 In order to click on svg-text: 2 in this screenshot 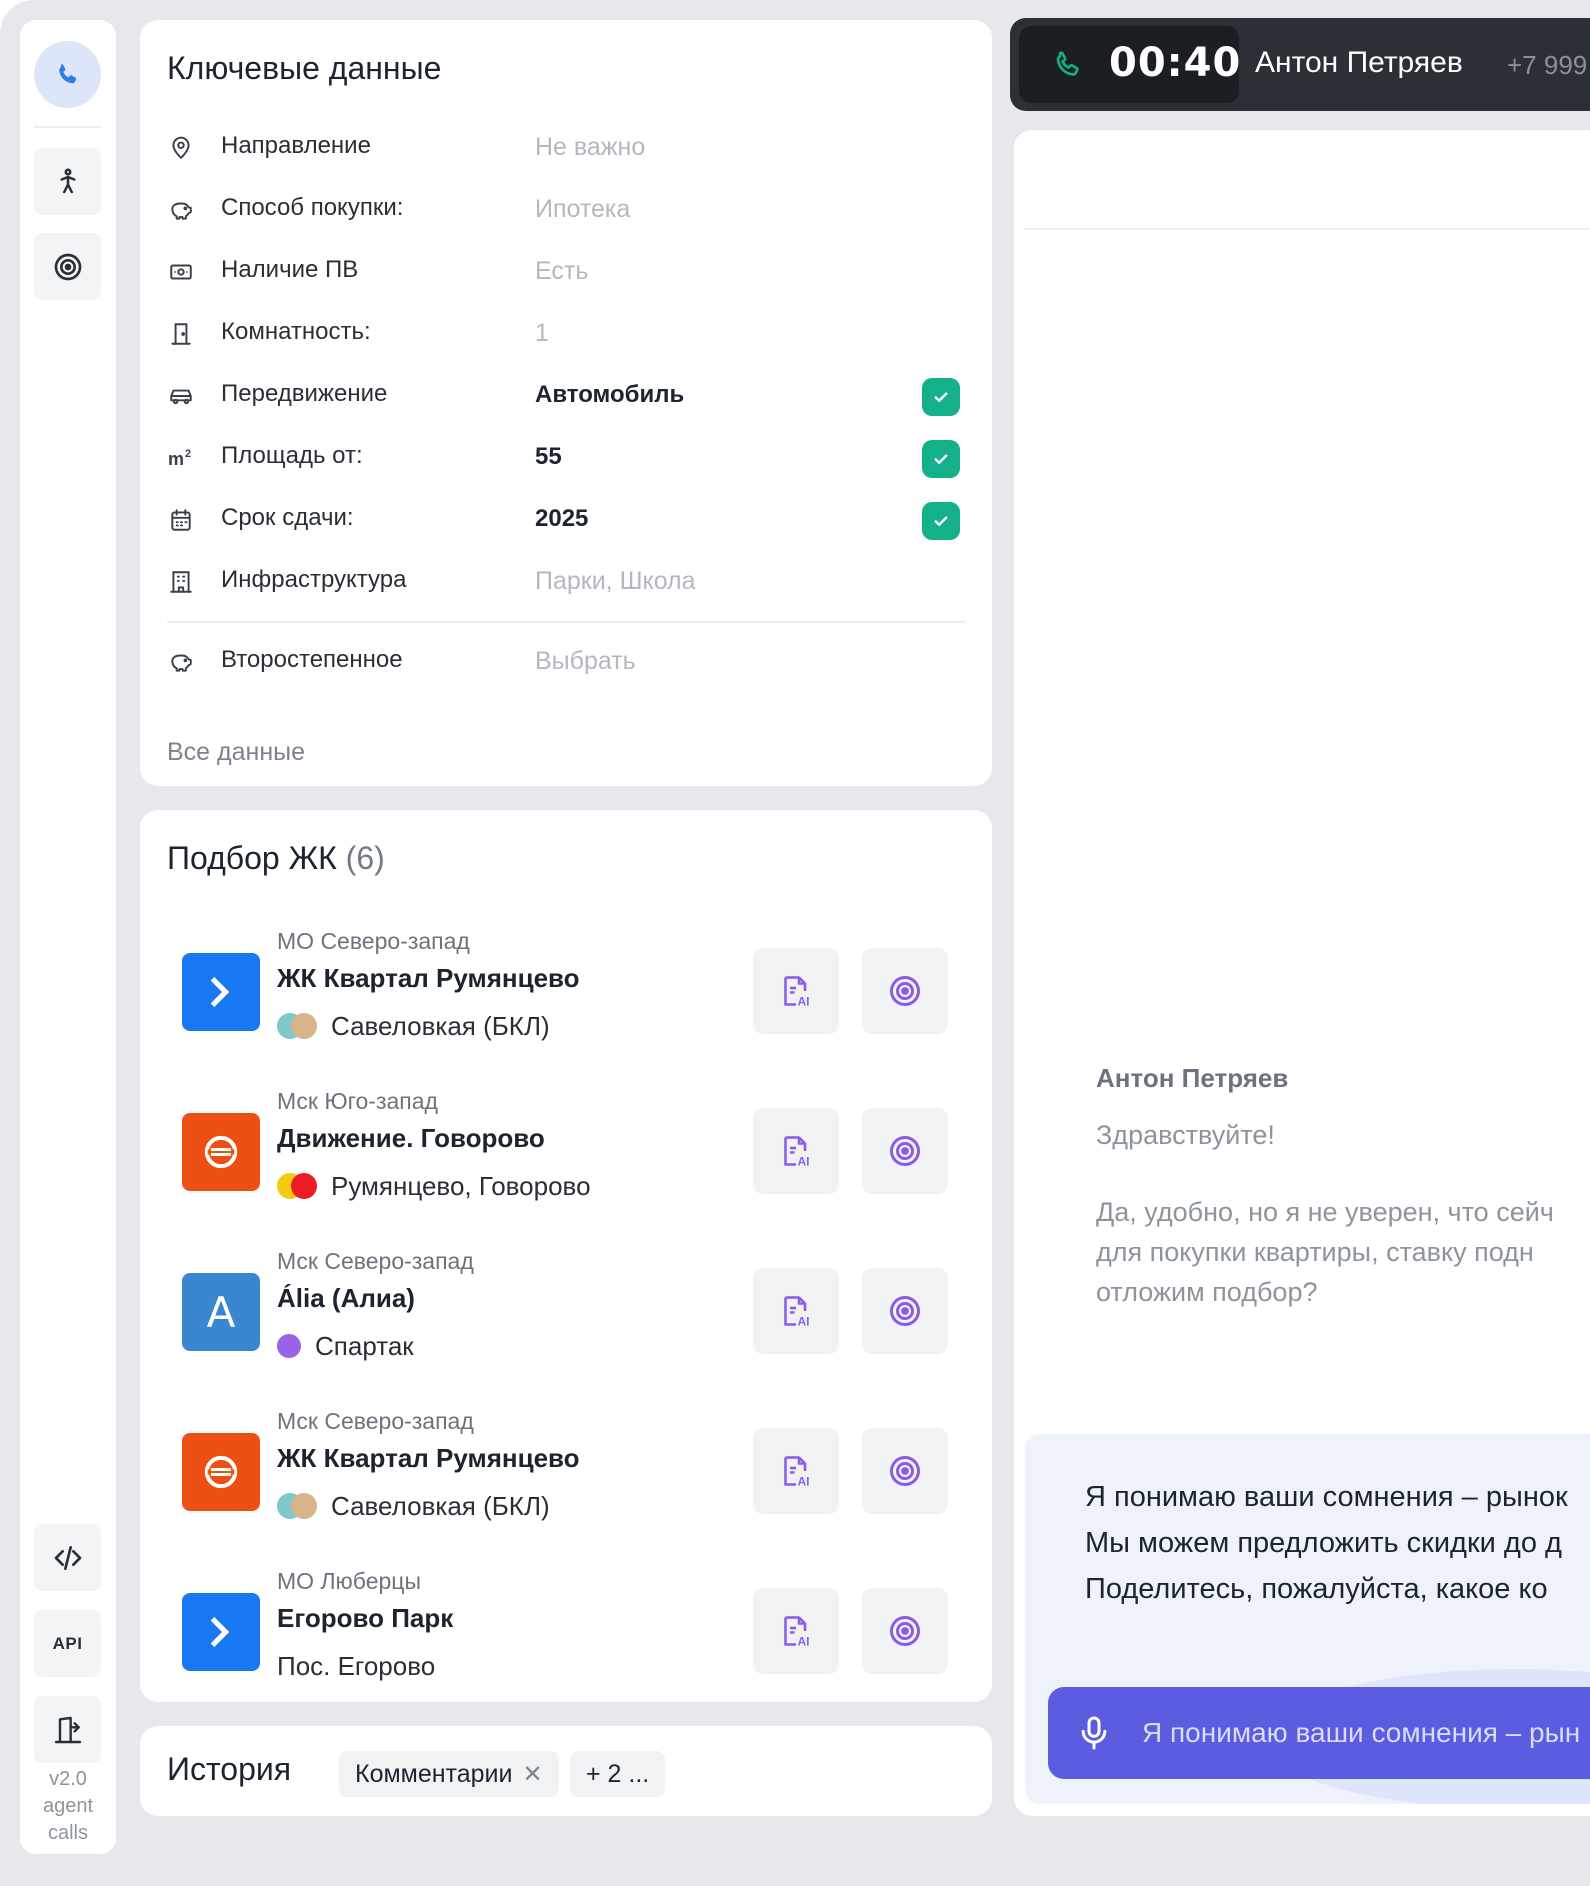, I will do `click(188, 454)`.